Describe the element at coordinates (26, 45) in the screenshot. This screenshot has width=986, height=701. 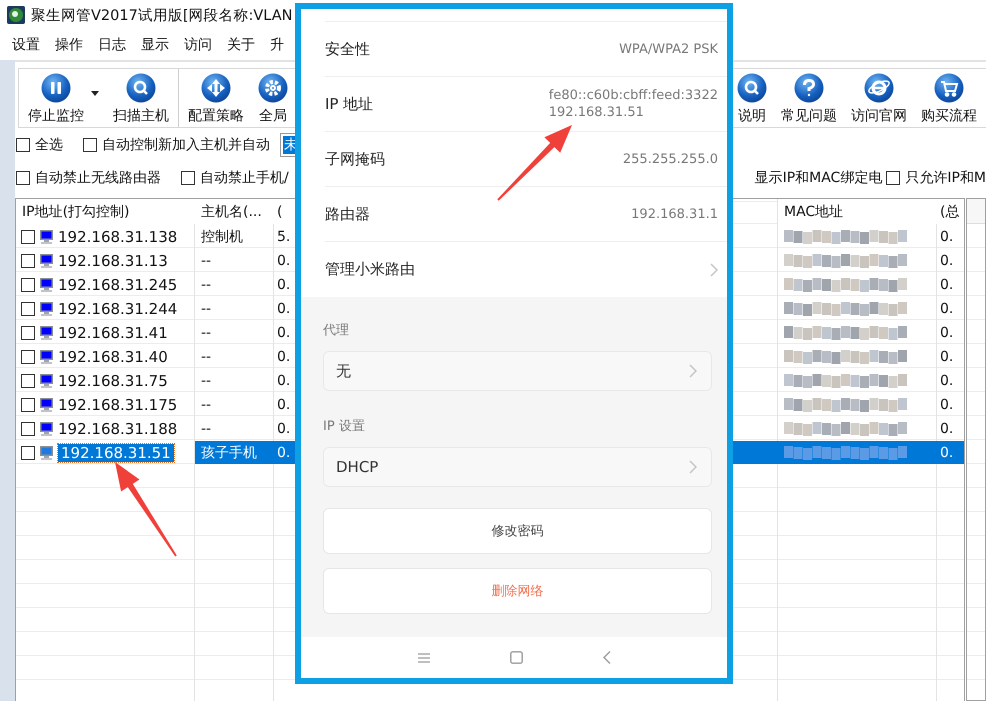
I see `menu-item: 设置` at that location.